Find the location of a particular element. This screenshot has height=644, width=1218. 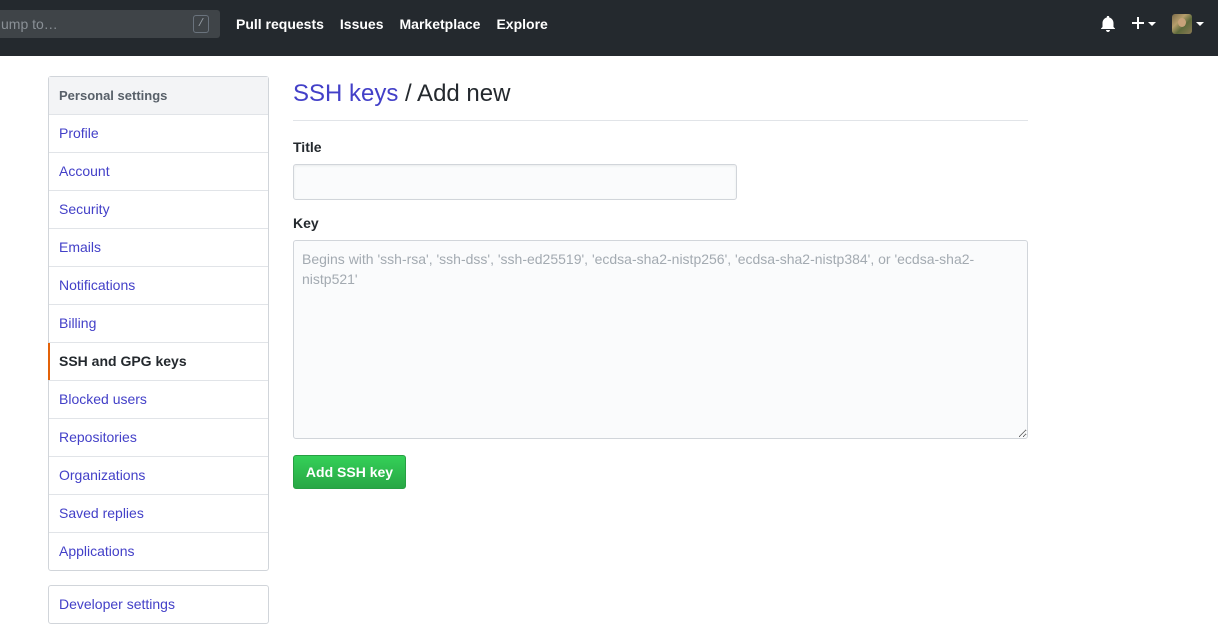

nav-marketplace: Marketplace is located at coordinates (440, 24).